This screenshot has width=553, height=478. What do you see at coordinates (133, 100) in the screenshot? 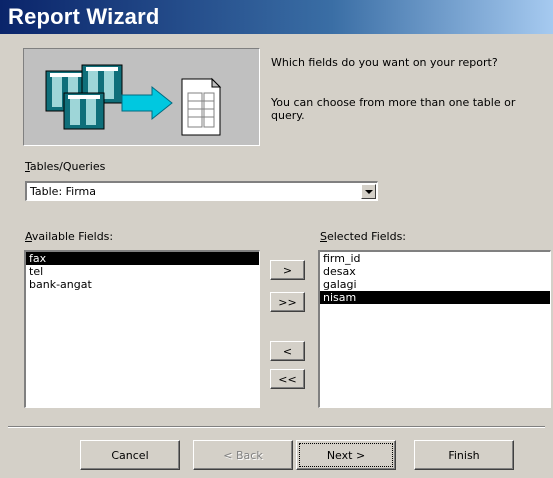
I see `tables-to-report-icon` at bounding box center [133, 100].